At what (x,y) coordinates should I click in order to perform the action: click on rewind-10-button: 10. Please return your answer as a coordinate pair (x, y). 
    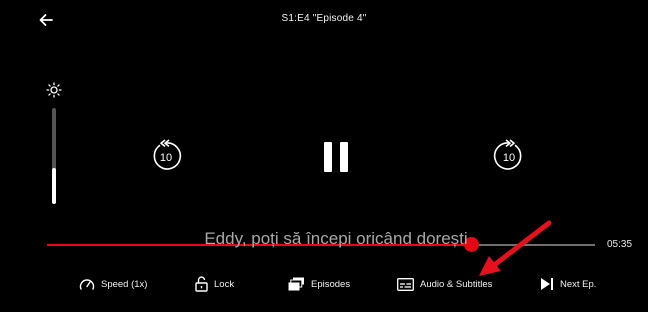
    Looking at the image, I should click on (166, 156).